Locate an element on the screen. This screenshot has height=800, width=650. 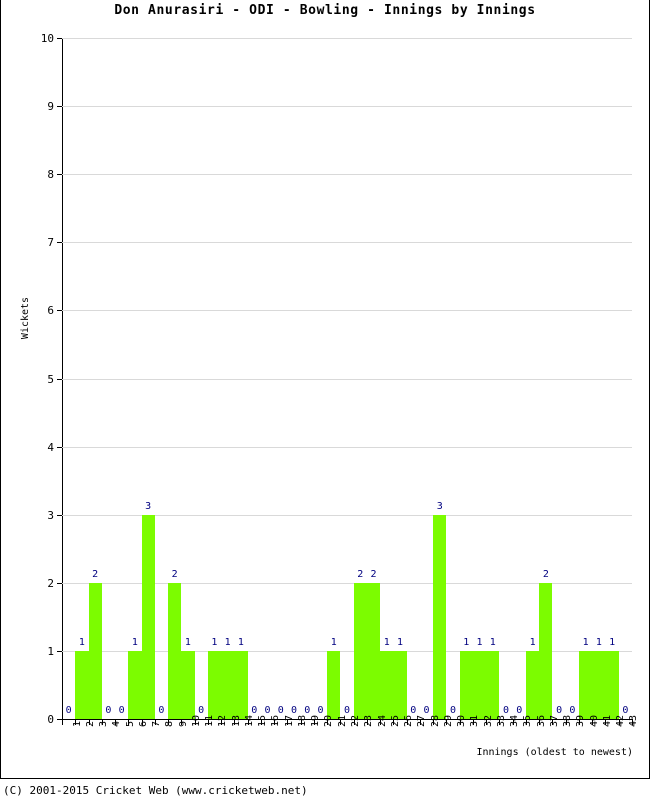
y-axis-tick-label: 4 is located at coordinates (50, 447).